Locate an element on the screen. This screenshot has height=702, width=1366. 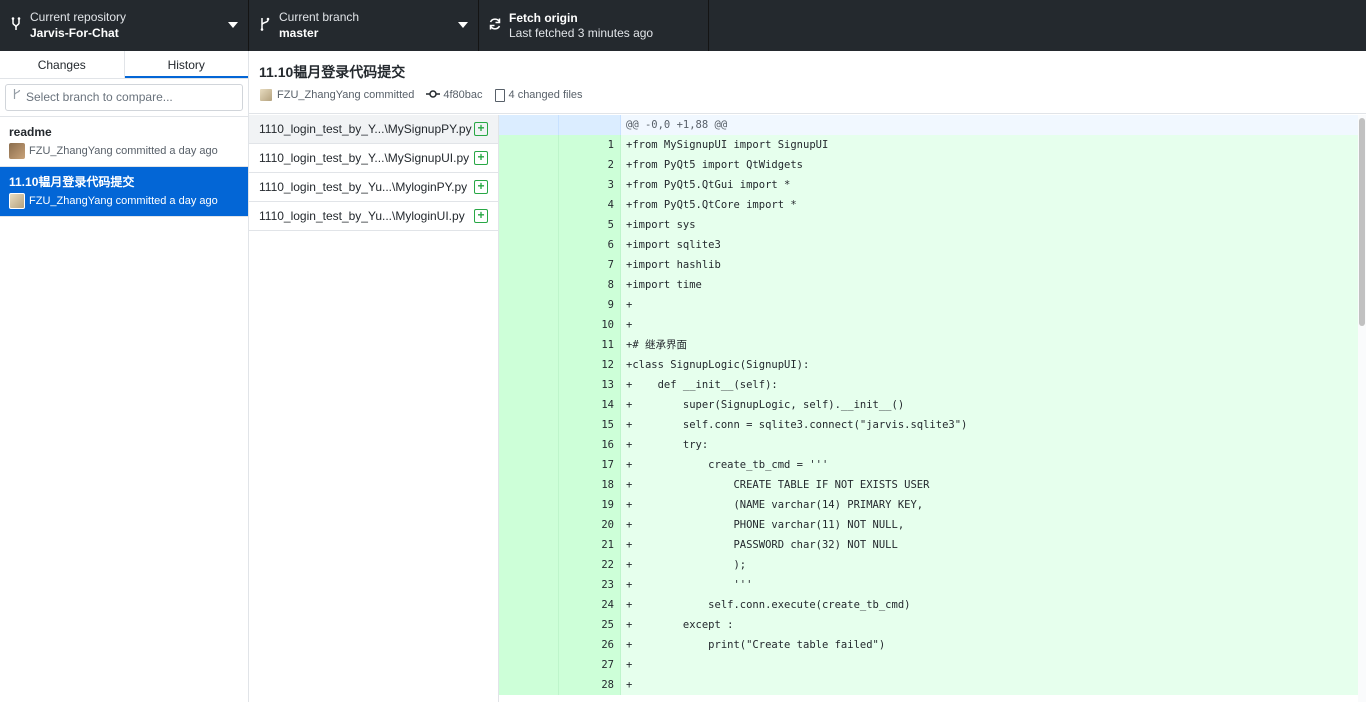
diff-line-code: +from PyQt5.QtCore import * is located at coordinates (993, 205).